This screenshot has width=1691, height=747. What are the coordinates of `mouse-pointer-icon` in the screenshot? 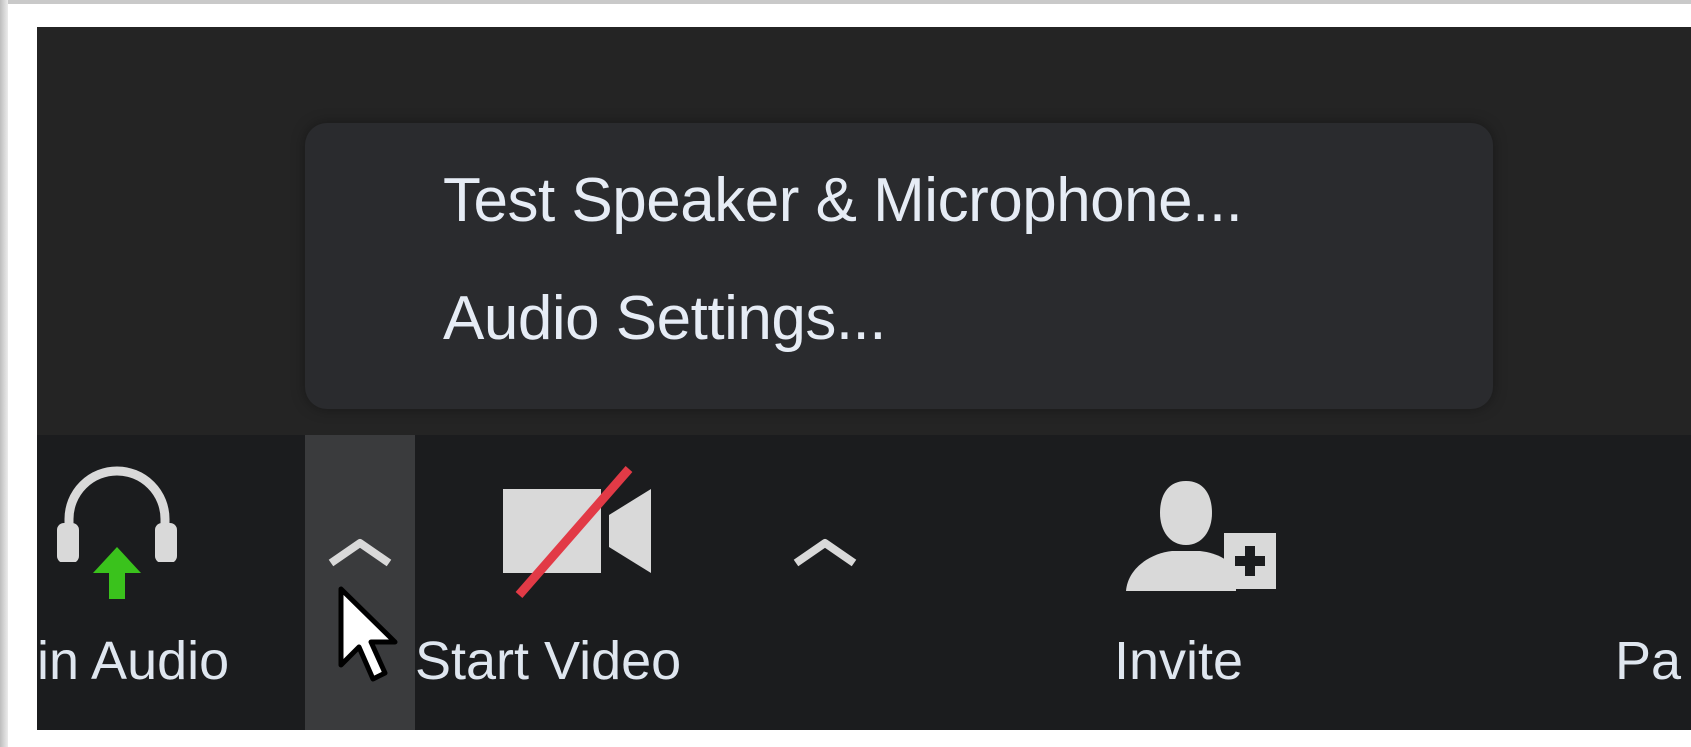 It's located at (368, 634).